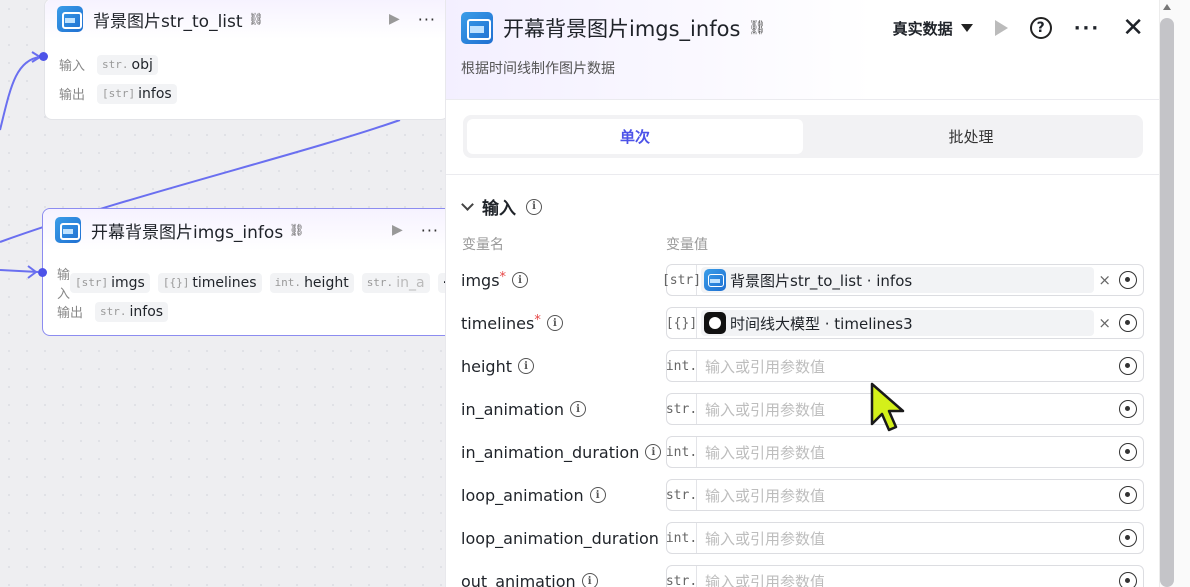 This screenshot has height=587, width=1190. What do you see at coordinates (513, 409) in the screenshot?
I see `param-name: in_animation` at bounding box center [513, 409].